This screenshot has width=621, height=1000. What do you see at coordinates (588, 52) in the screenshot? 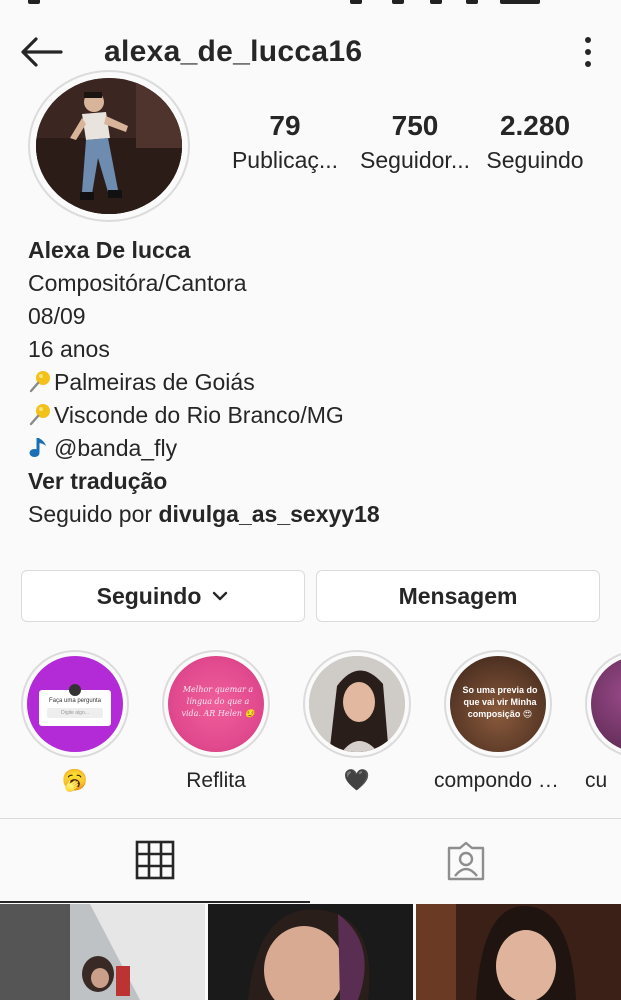
I see `more-options-button` at bounding box center [588, 52].